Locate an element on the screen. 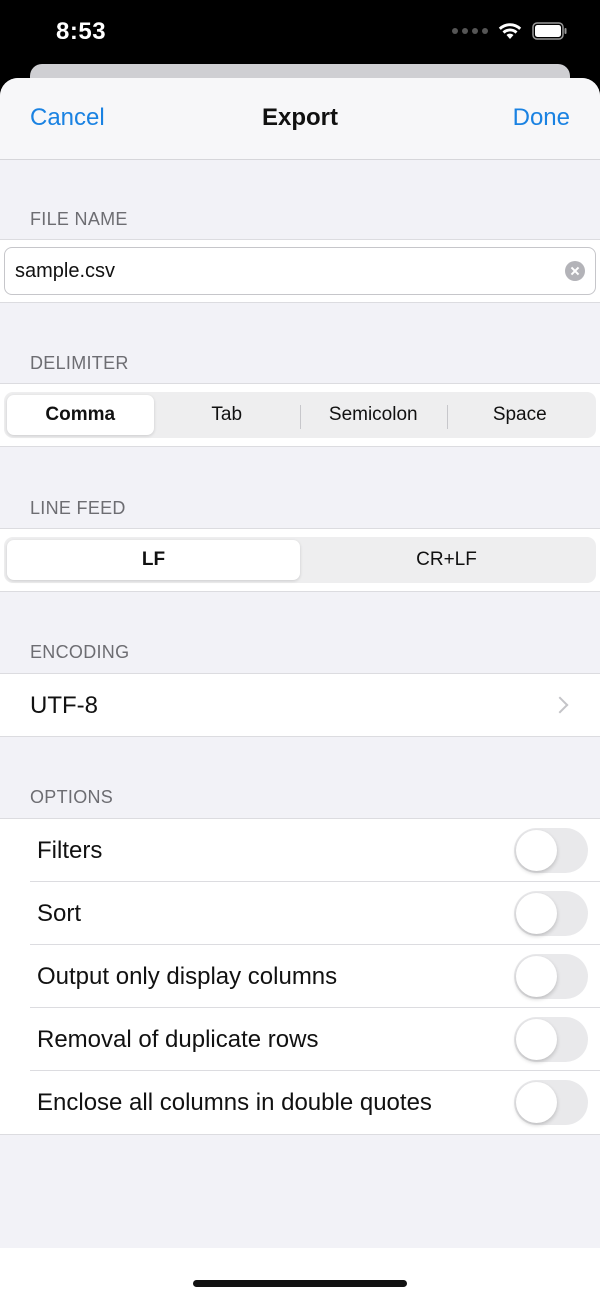 The width and height of the screenshot is (600, 1299). home-indicator is located at coordinates (300, 1283).